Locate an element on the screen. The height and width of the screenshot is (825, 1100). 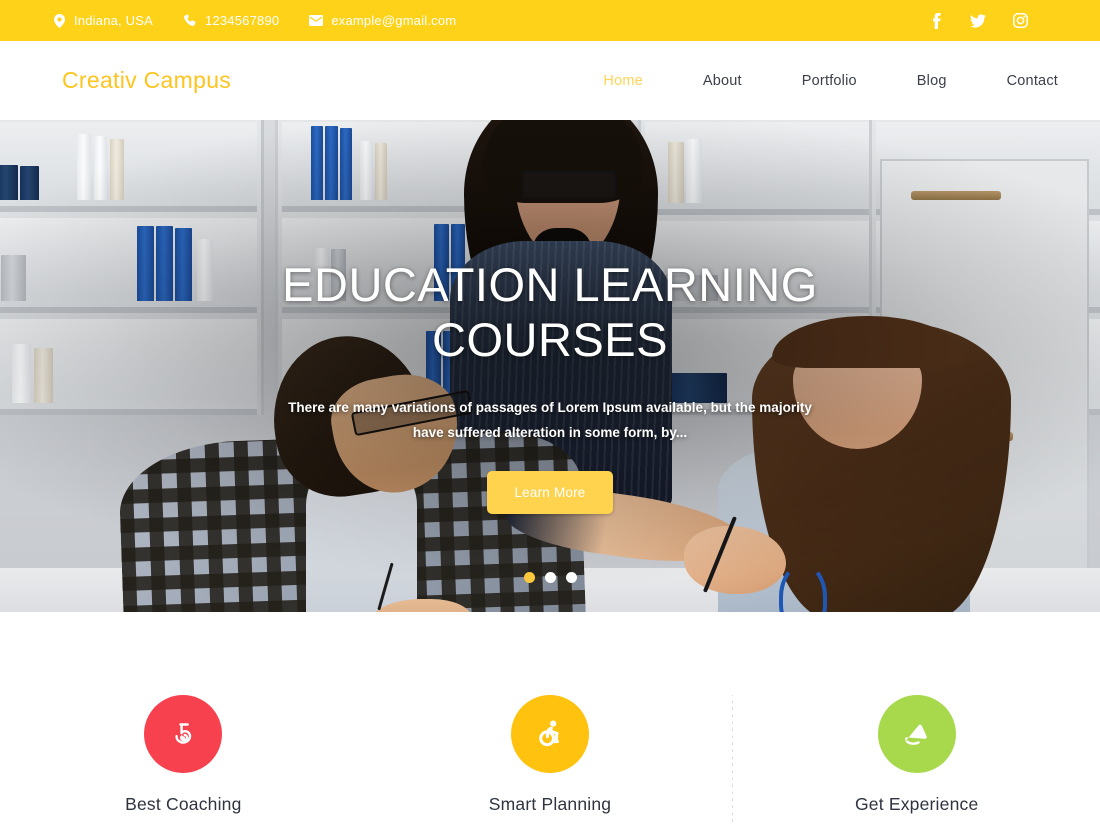
contact-location: Indiana, USA is located at coordinates (102, 20).